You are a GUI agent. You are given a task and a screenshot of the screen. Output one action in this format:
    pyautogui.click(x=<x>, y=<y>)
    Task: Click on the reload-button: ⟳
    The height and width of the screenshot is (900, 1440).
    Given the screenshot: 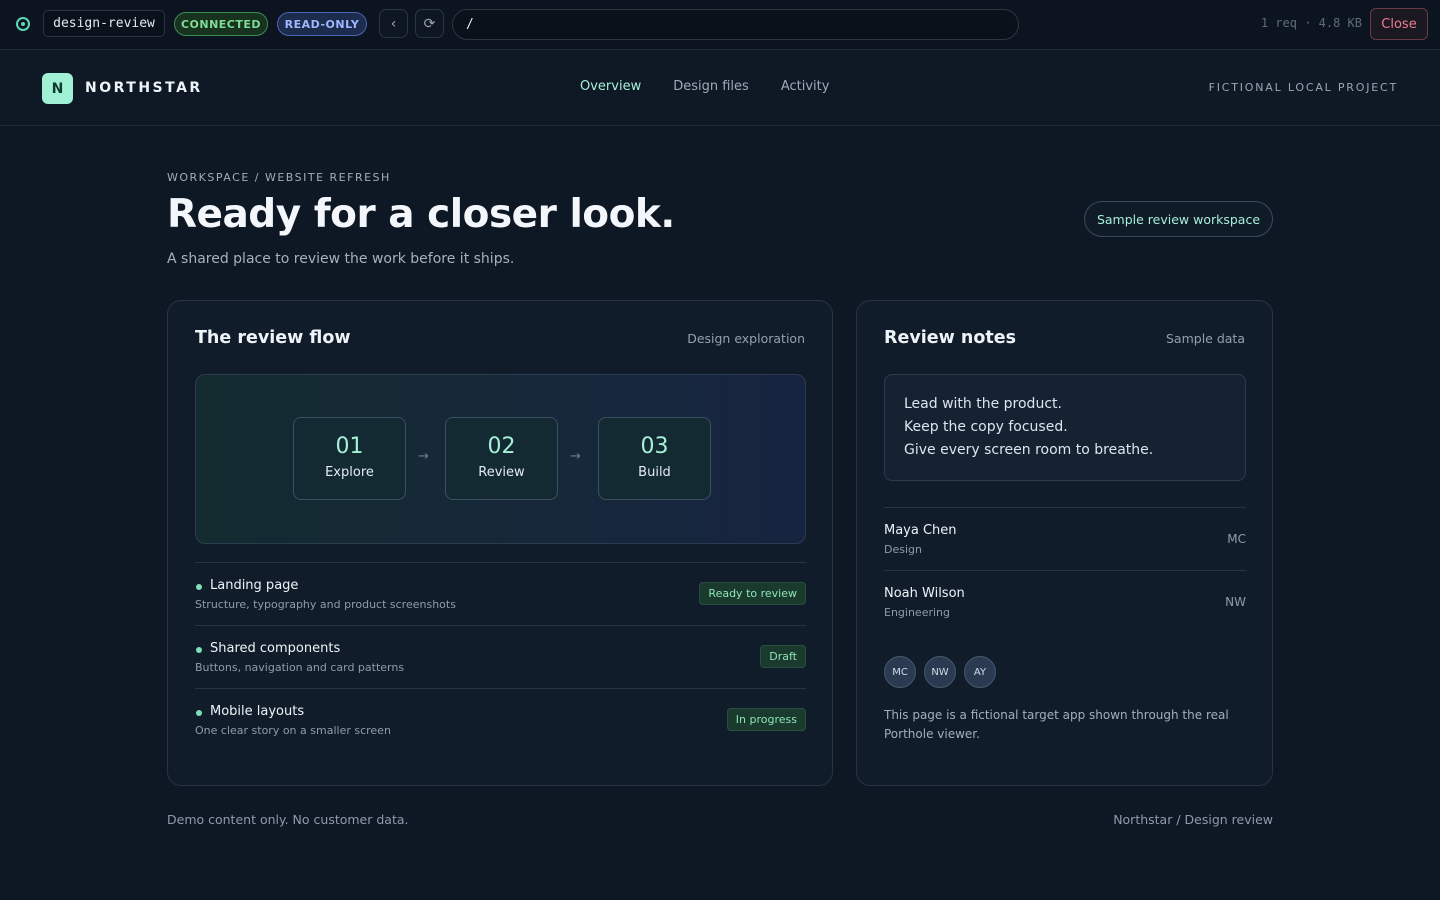 What is the action you would take?
    pyautogui.click(x=429, y=23)
    